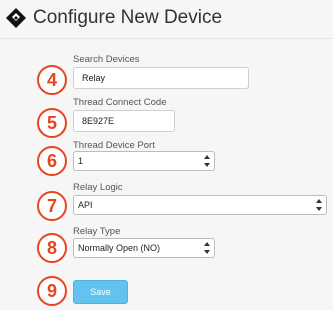  Describe the element at coordinates (161, 78) in the screenshot. I see `search-devices-input: Relay` at that location.